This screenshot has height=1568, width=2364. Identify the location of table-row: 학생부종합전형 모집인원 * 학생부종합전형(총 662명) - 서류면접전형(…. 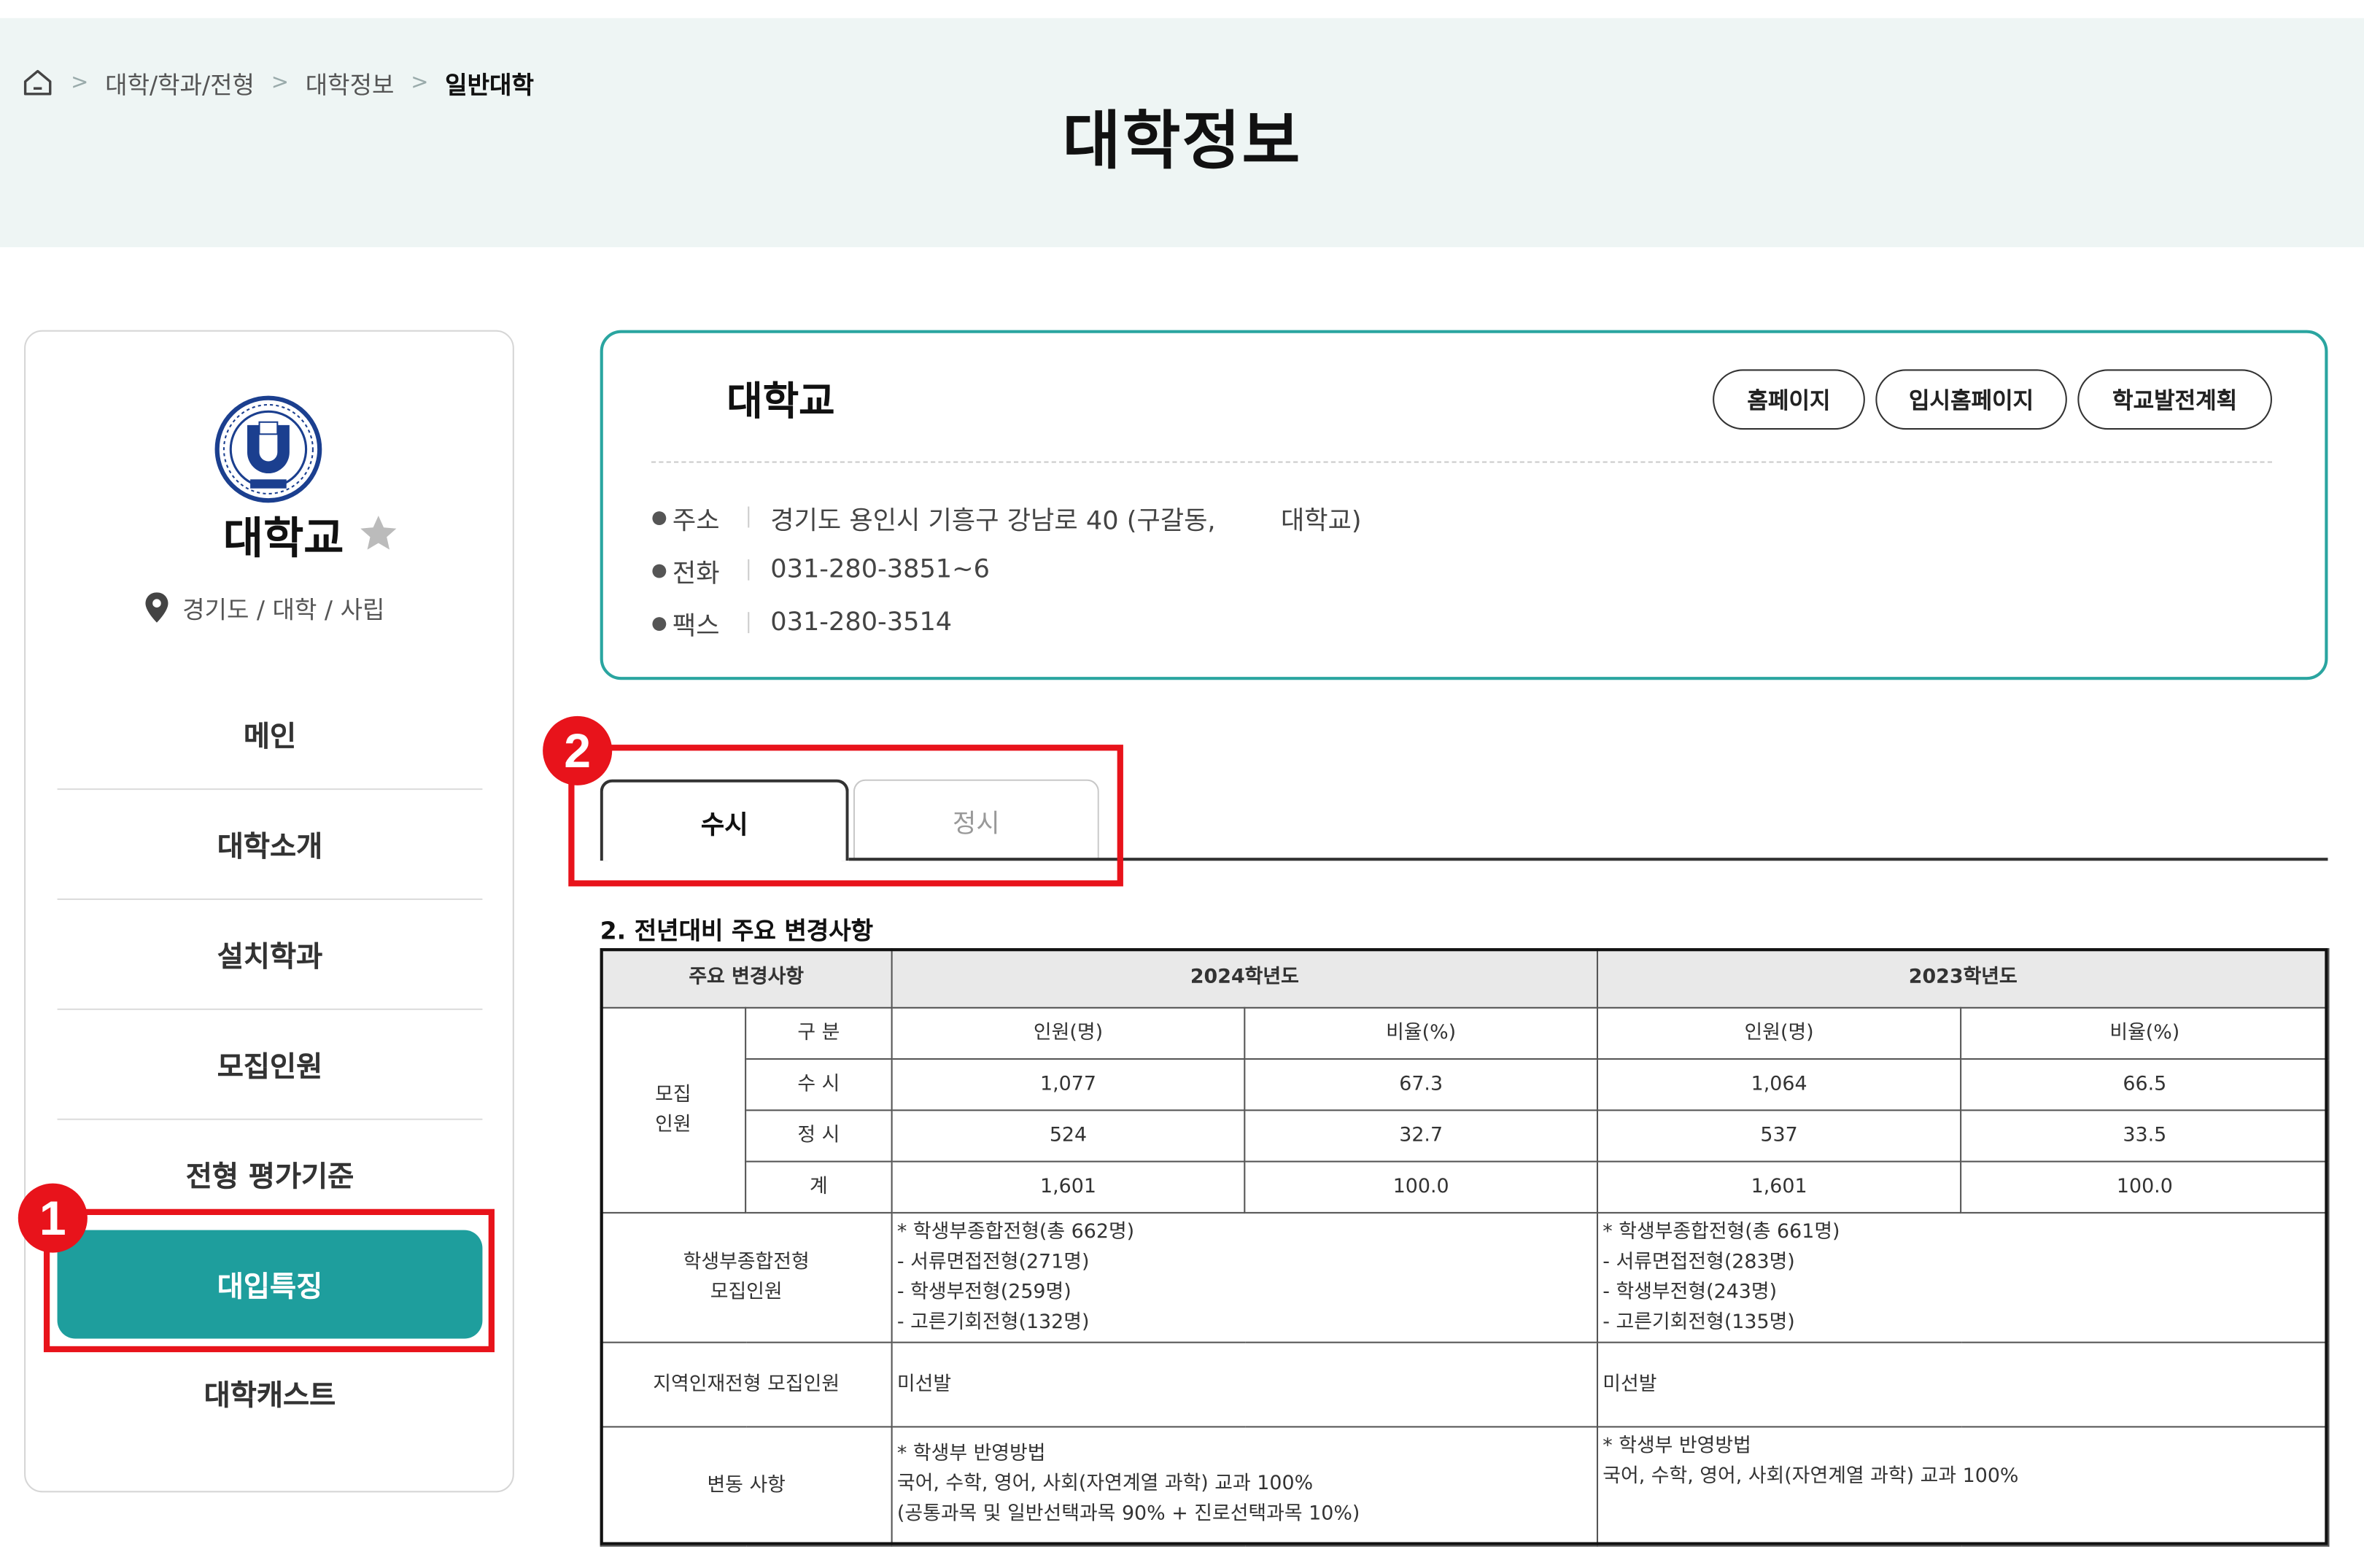
(1465, 1277).